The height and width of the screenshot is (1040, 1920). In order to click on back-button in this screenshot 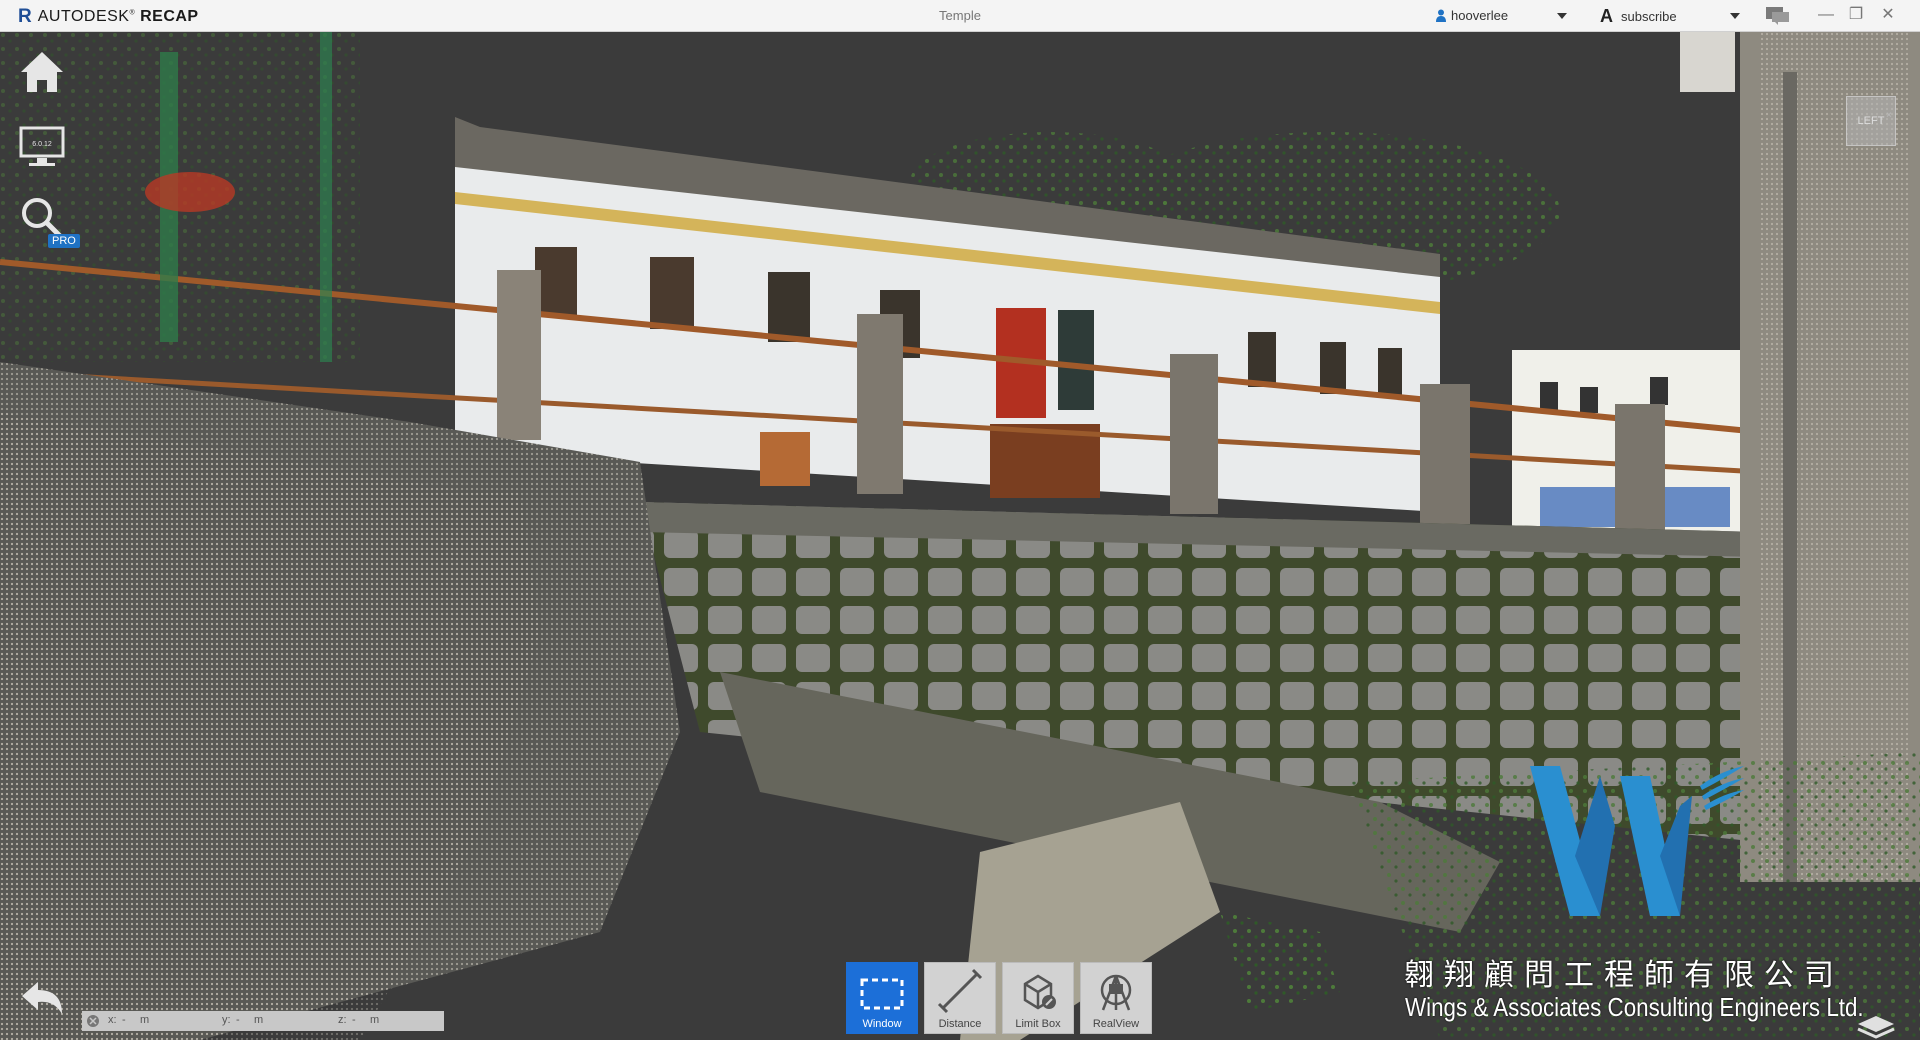, I will do `click(42, 998)`.